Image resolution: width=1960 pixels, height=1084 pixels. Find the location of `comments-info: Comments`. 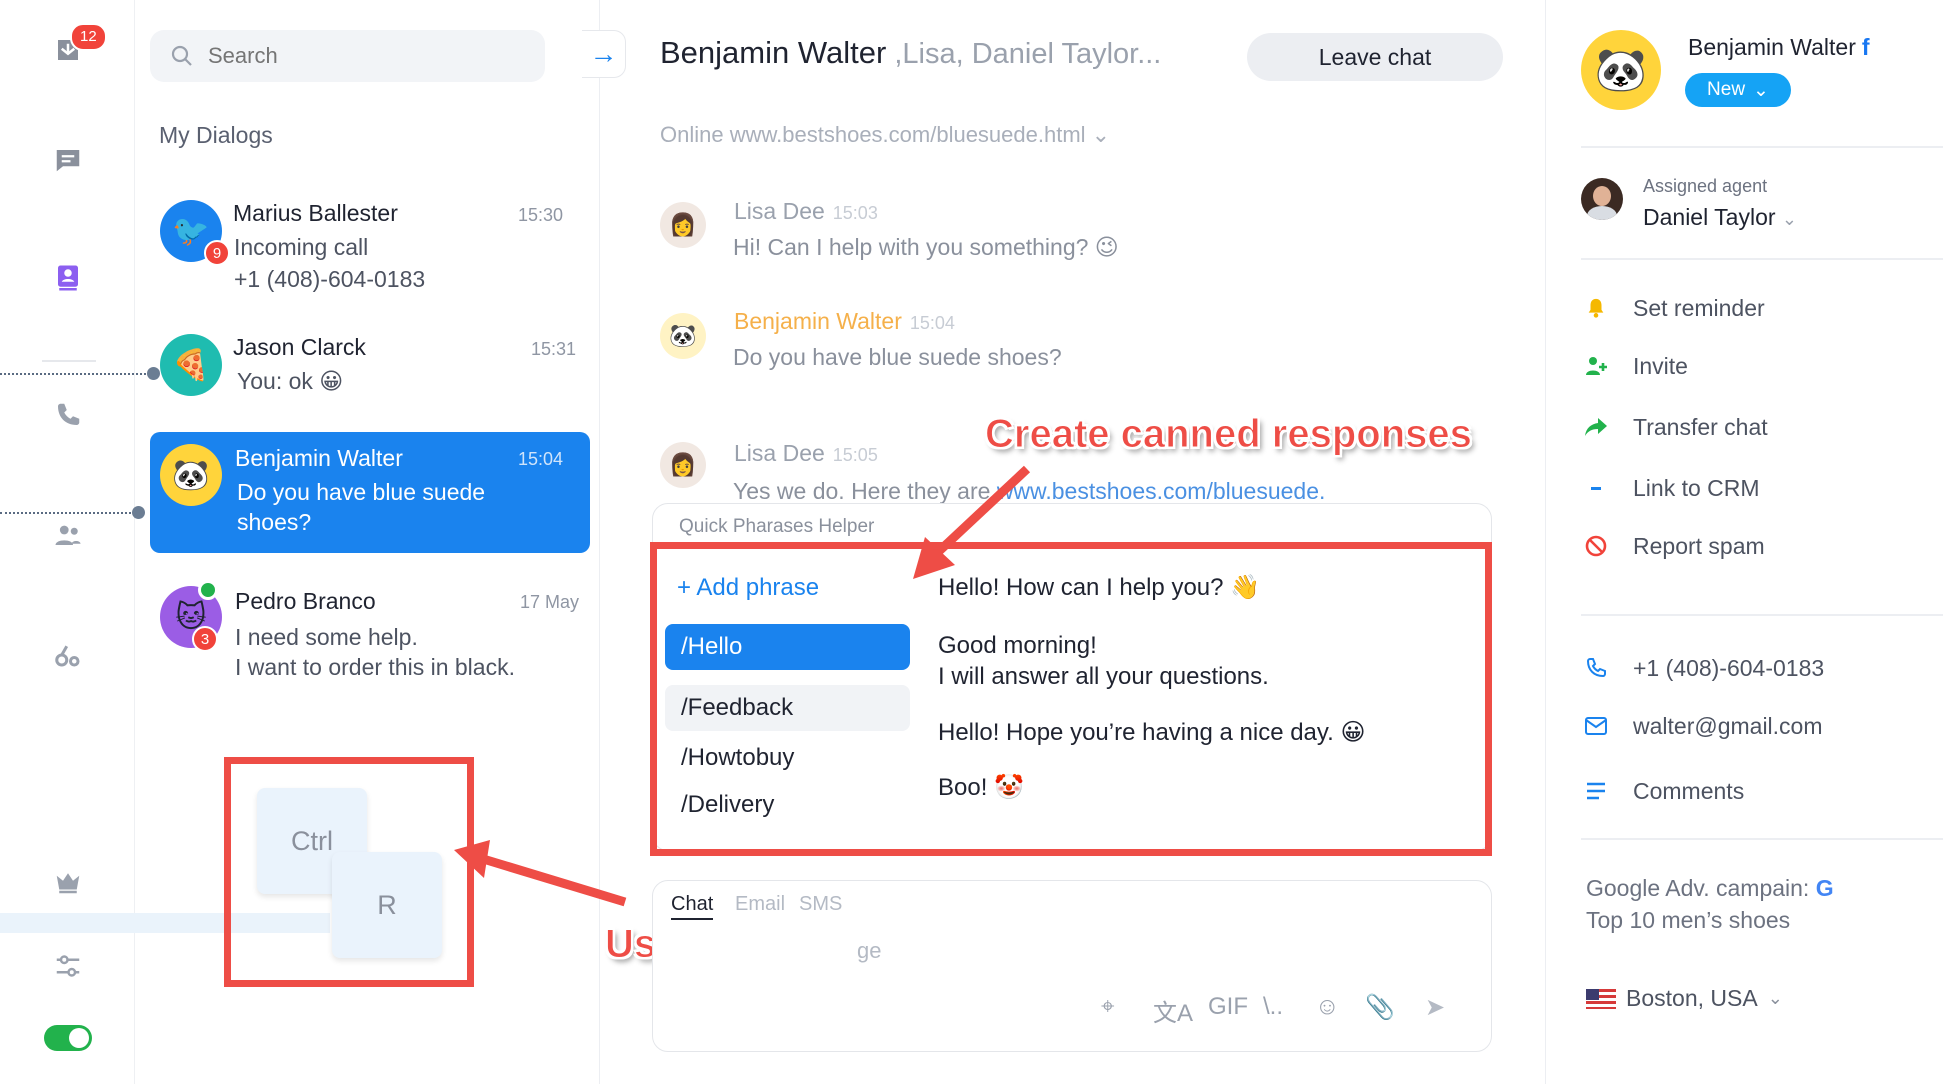

comments-info: Comments is located at coordinates (1751, 791).